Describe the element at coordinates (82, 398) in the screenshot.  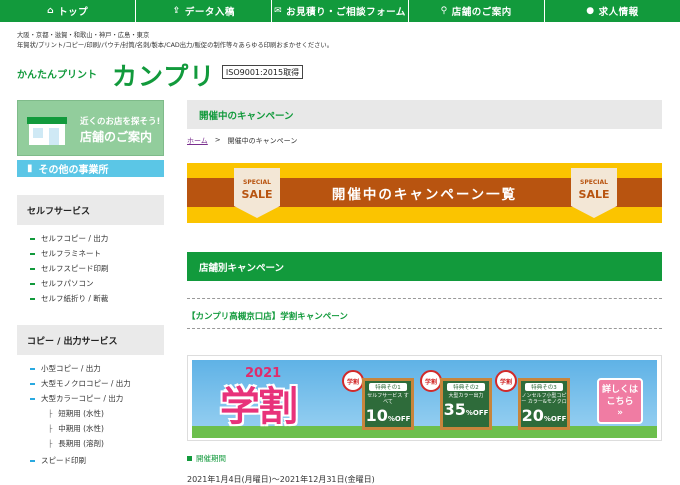
I see `sidebar-item-label: 大型カラーコピー / 出力` at that location.